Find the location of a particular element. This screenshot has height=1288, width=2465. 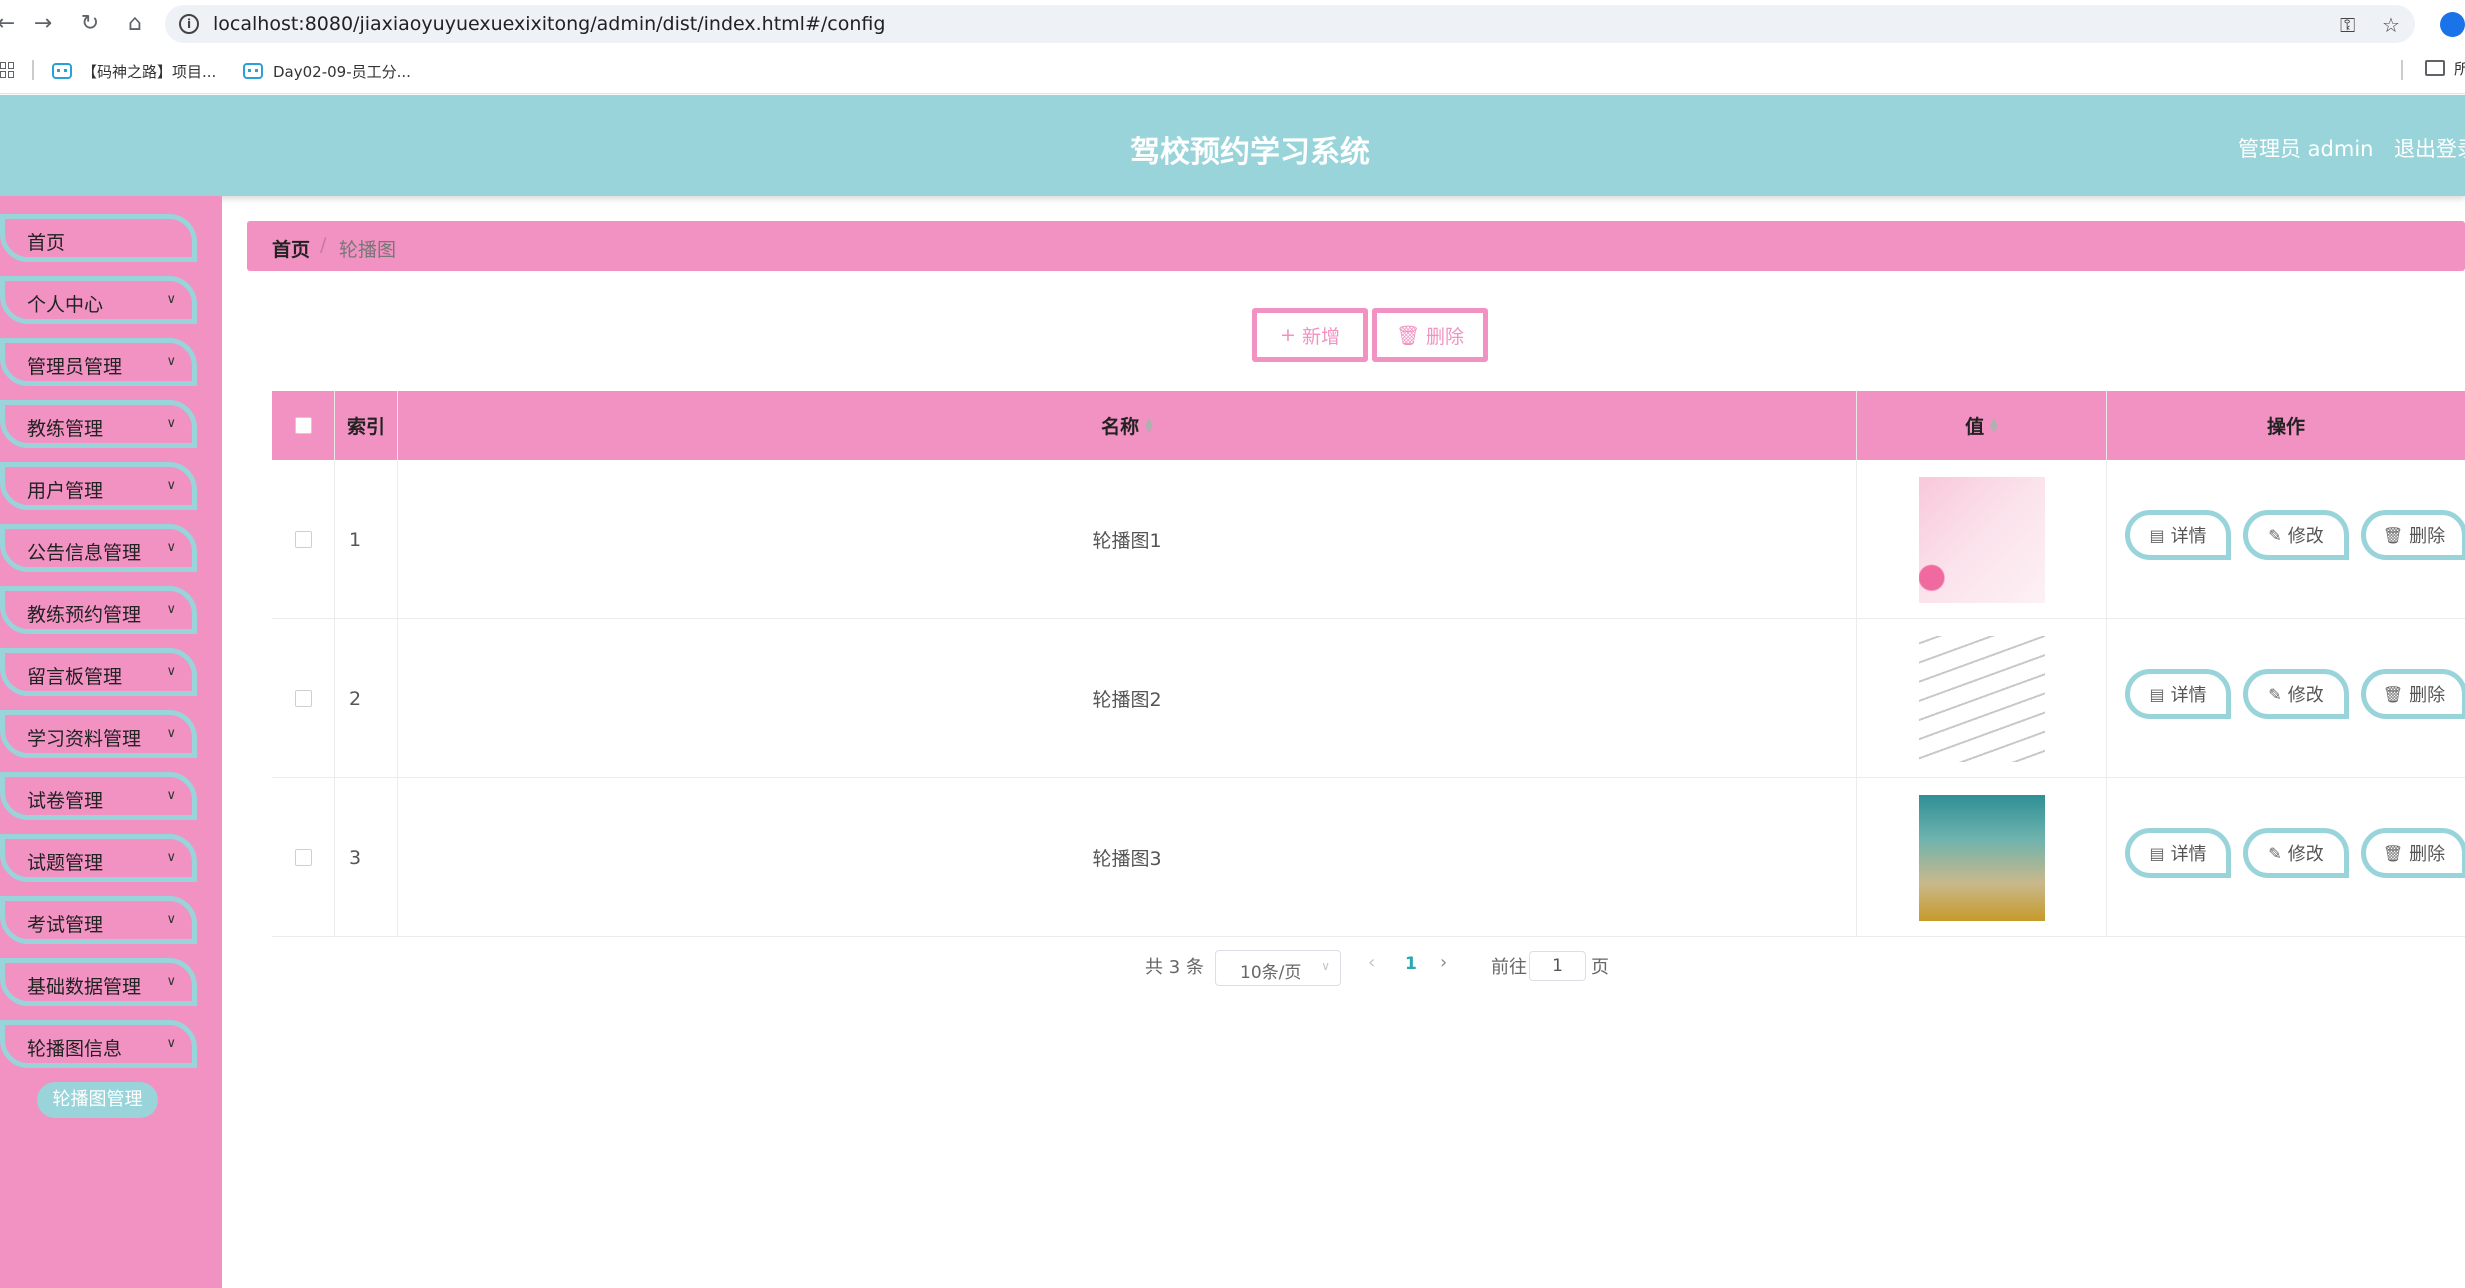

sidebar-item: 教练预约管理 ∨ is located at coordinates (98, 610).